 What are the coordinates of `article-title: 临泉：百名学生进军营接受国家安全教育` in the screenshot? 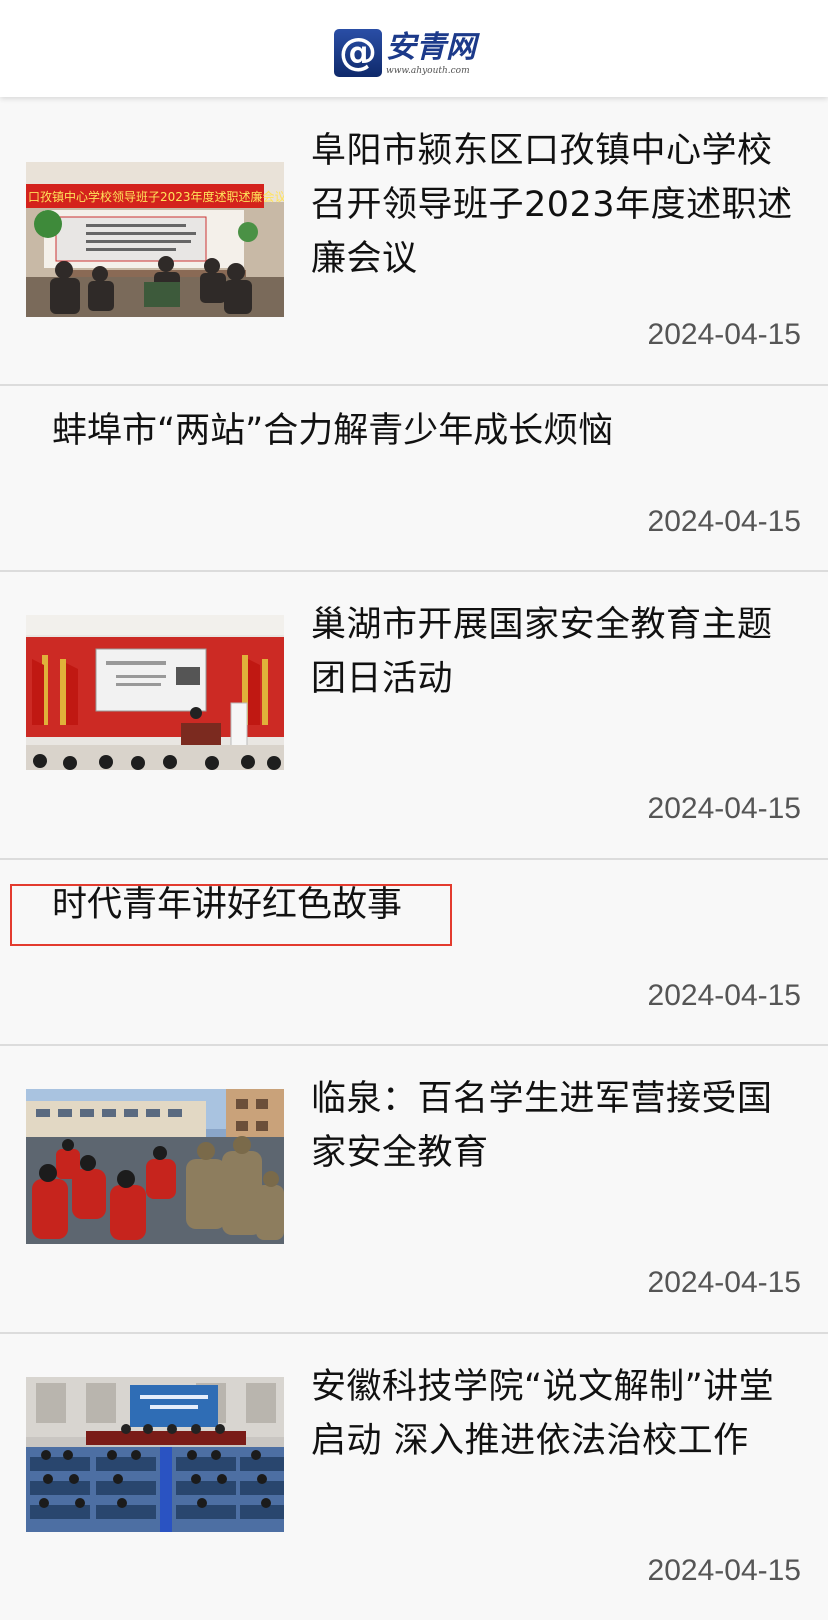 It's located at (558, 1126).